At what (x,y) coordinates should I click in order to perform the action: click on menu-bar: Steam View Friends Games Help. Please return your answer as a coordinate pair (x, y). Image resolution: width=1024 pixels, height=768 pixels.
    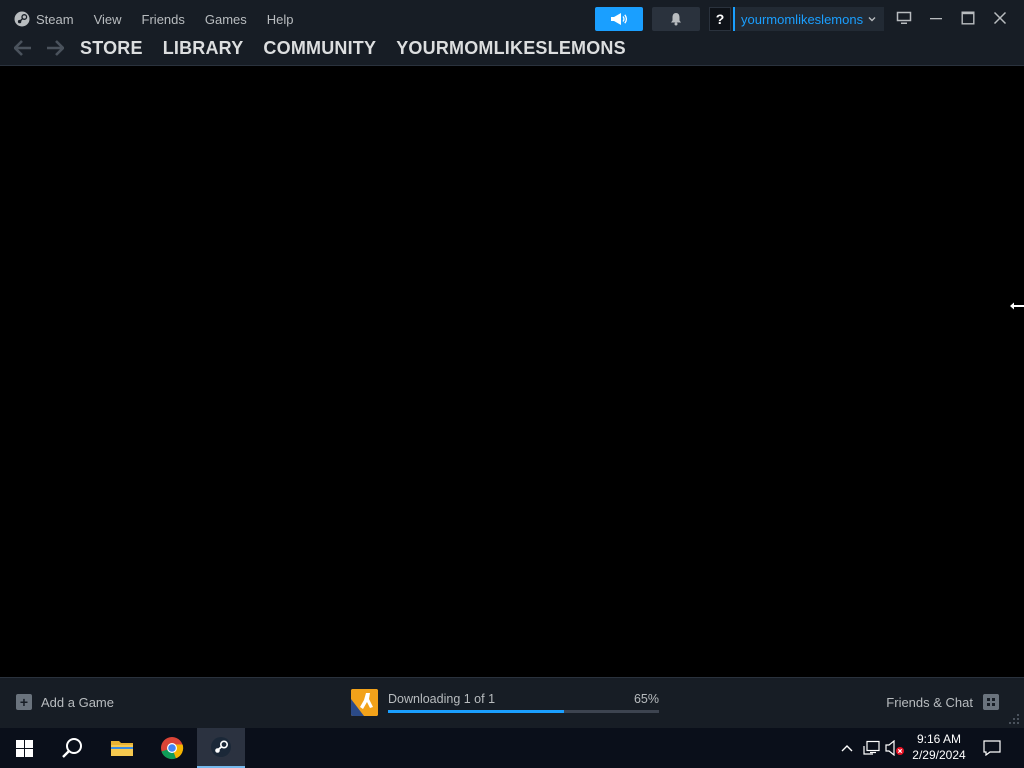
    Looking at the image, I should click on (164, 19).